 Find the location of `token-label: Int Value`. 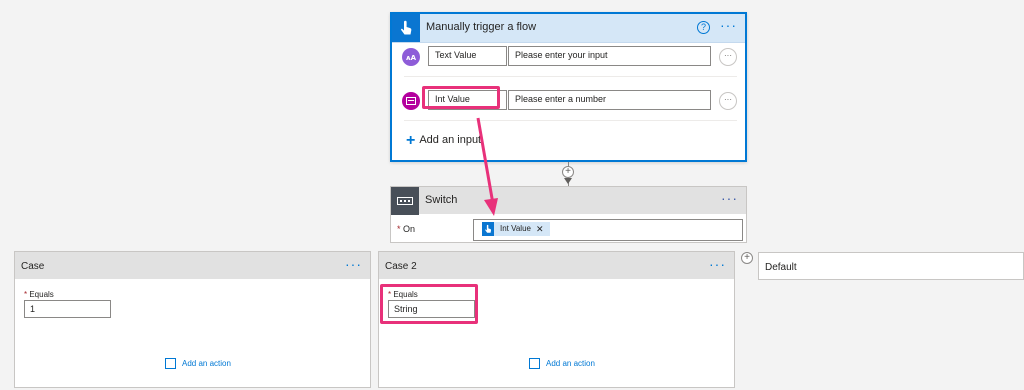

token-label: Int Value is located at coordinates (515, 228).